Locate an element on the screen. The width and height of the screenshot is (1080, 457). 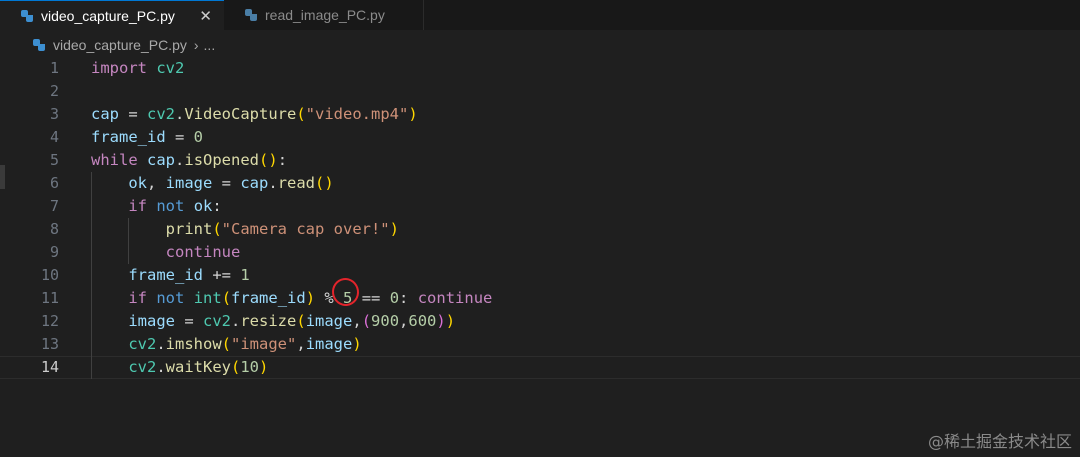
code-text: image = cv2.resize(image,(900,600)) is located at coordinates (273, 321).